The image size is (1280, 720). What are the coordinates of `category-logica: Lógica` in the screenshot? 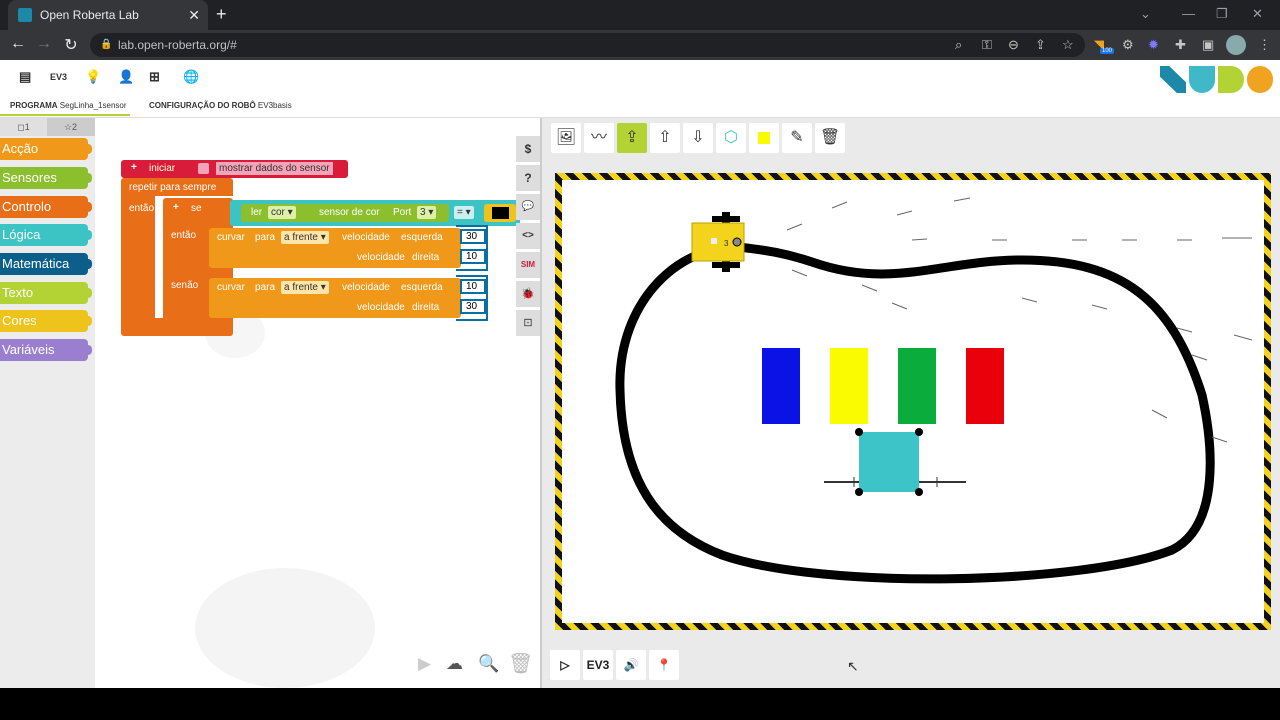 It's located at (46, 235).